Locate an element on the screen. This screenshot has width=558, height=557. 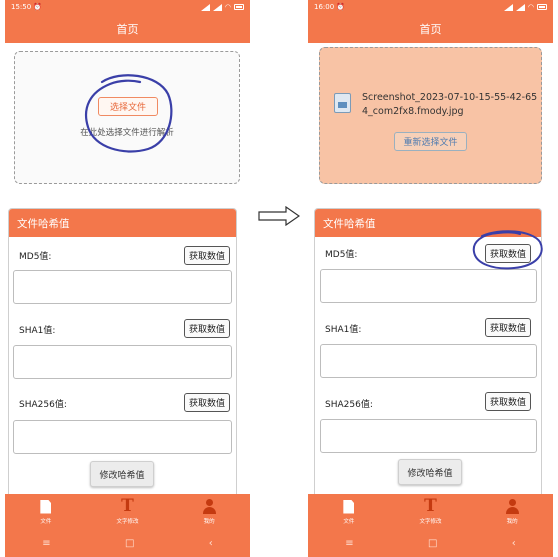
file-drop-zone: 选择文件 在此处选择文件进行解析 is located at coordinates (127, 117).